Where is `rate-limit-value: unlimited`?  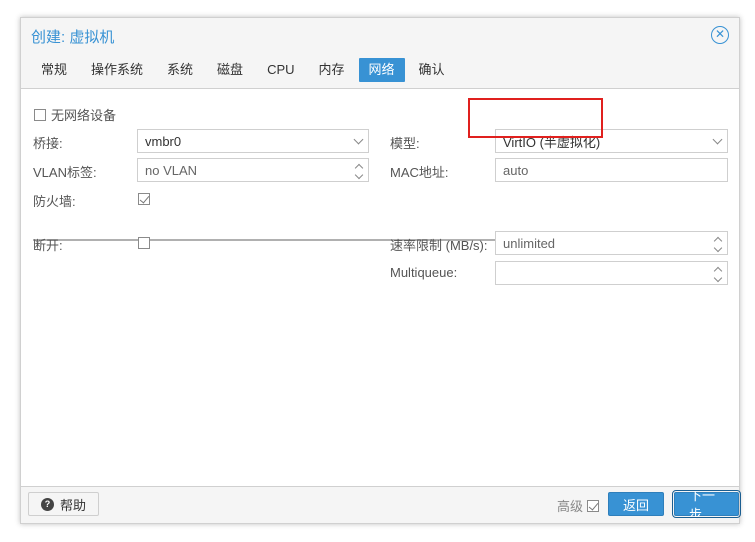
rate-limit-value: unlimited is located at coordinates (529, 243).